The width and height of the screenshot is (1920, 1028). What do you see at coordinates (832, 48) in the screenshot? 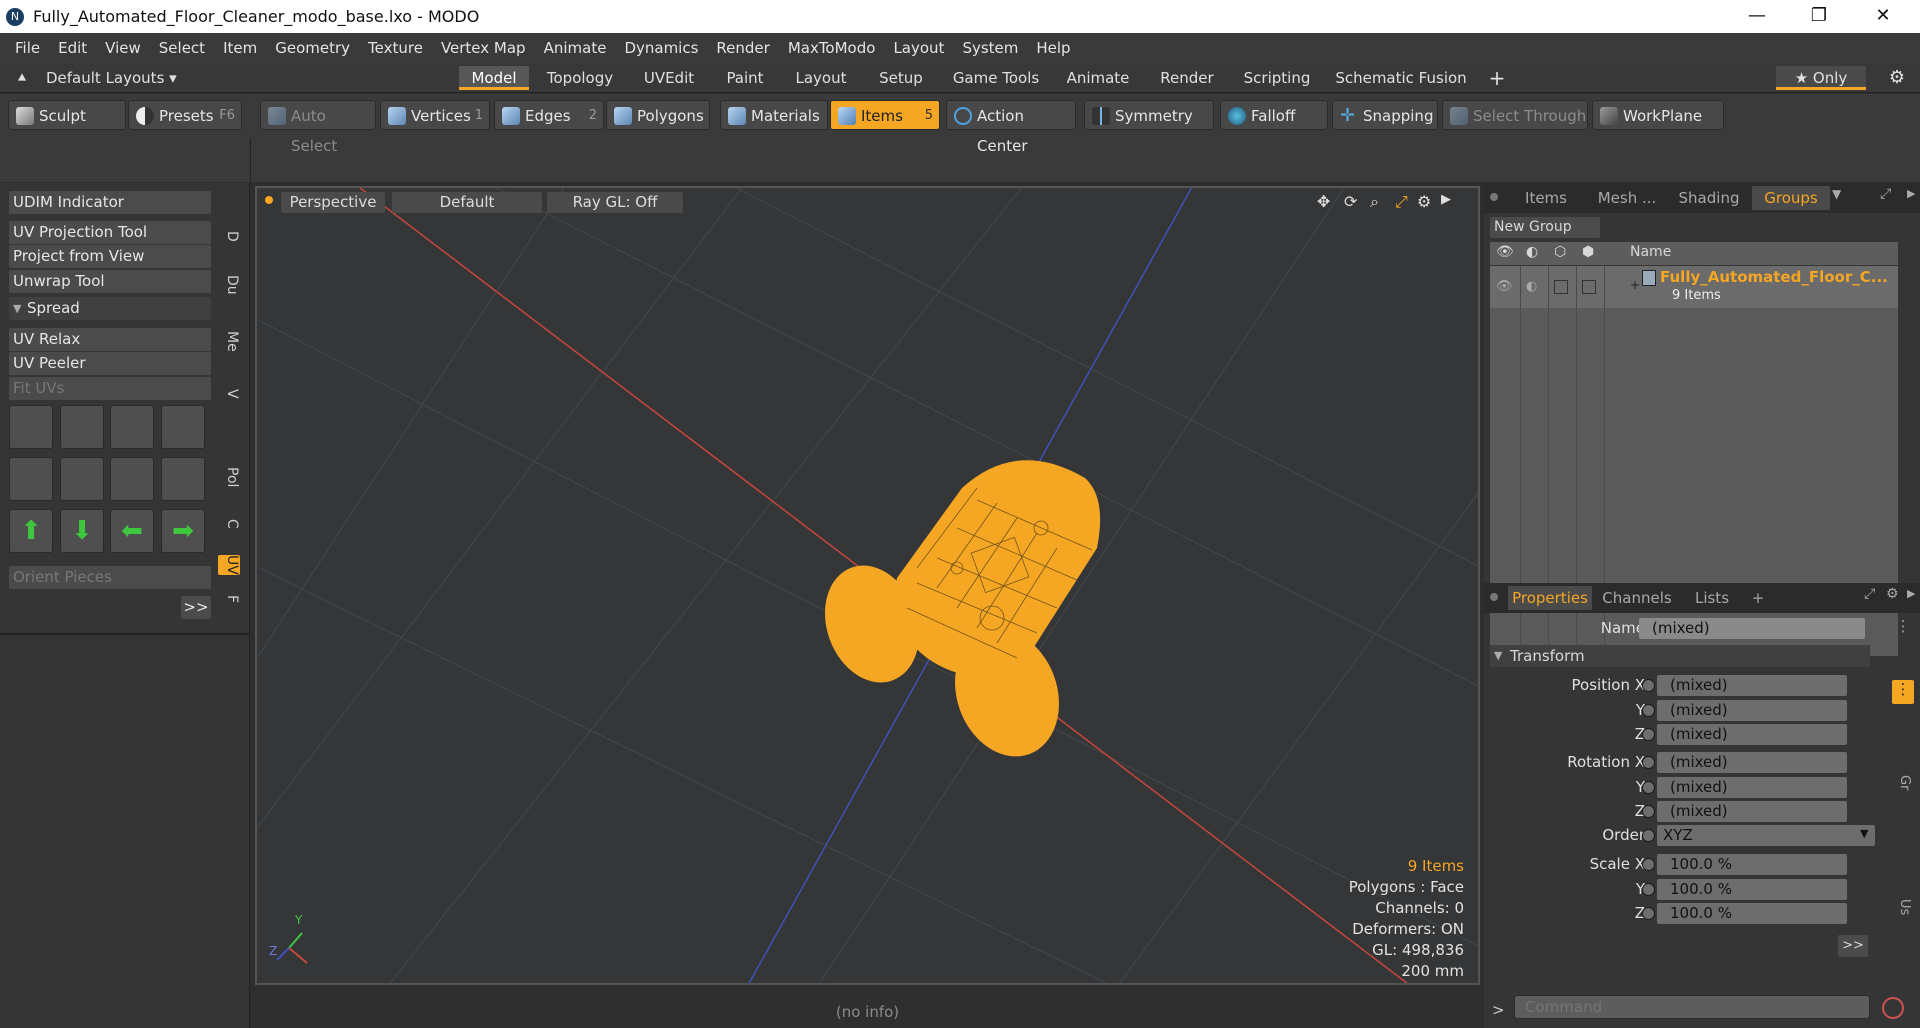
I see `menu-maxtomodo: MaxToModo` at bounding box center [832, 48].